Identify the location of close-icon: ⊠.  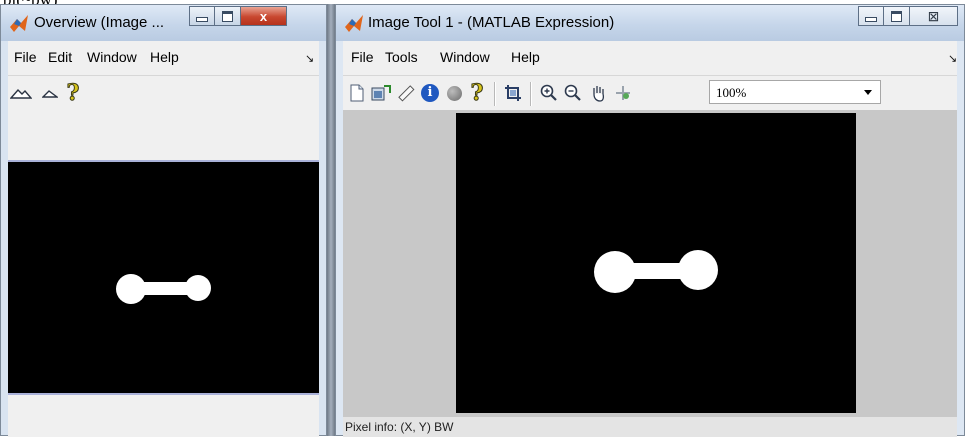
(933, 15).